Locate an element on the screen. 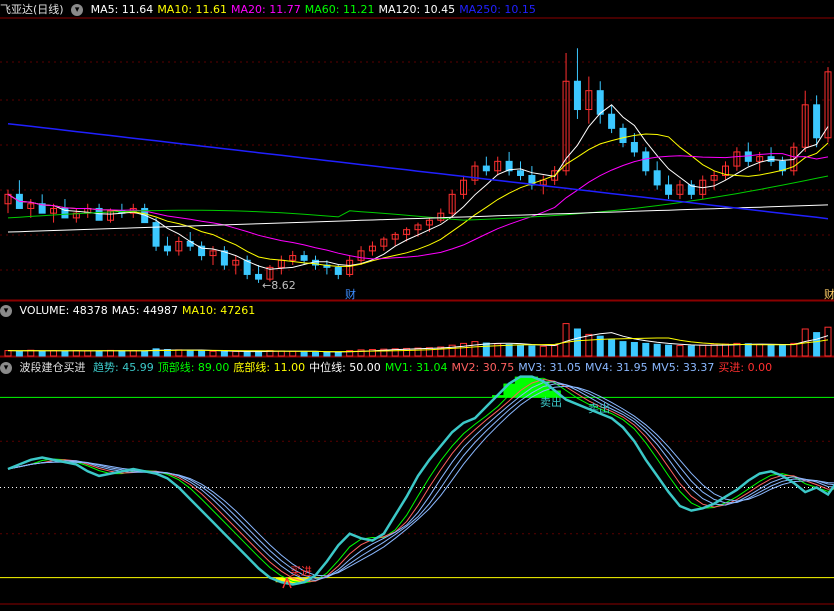  indicator-legend-item-9: 买进: 0.00 is located at coordinates (745, 367).